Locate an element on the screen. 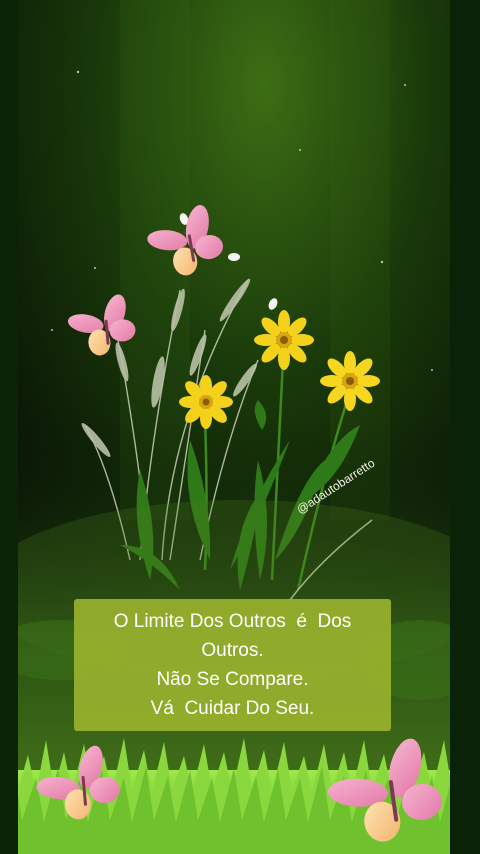  right-border is located at coordinates (465, 427).